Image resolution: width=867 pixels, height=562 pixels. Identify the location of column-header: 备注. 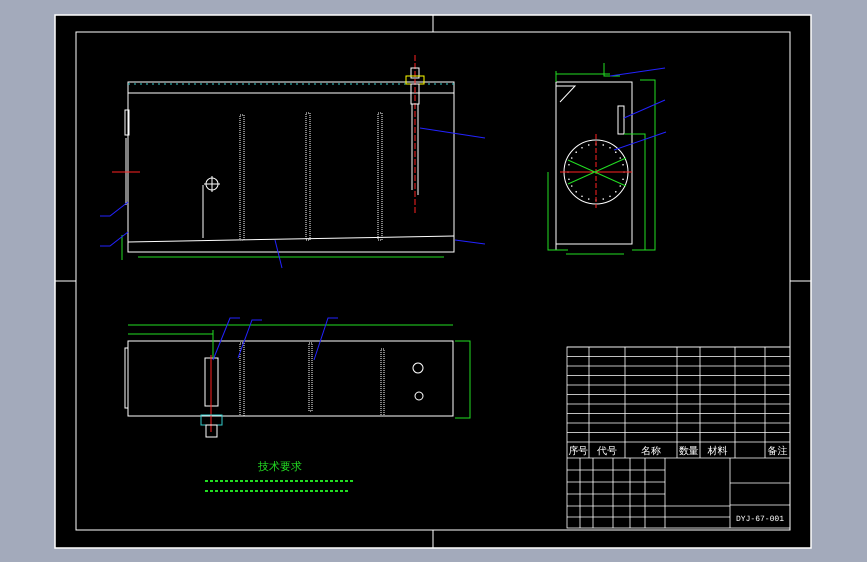
(778, 451).